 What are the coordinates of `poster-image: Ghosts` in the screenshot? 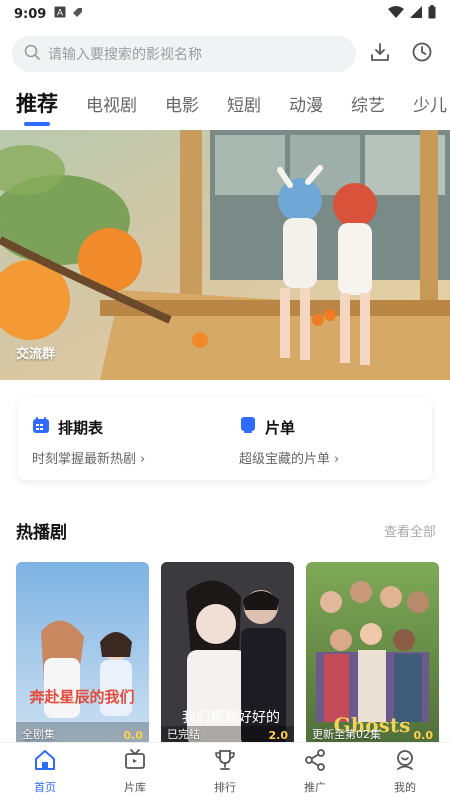 It's located at (372, 654).